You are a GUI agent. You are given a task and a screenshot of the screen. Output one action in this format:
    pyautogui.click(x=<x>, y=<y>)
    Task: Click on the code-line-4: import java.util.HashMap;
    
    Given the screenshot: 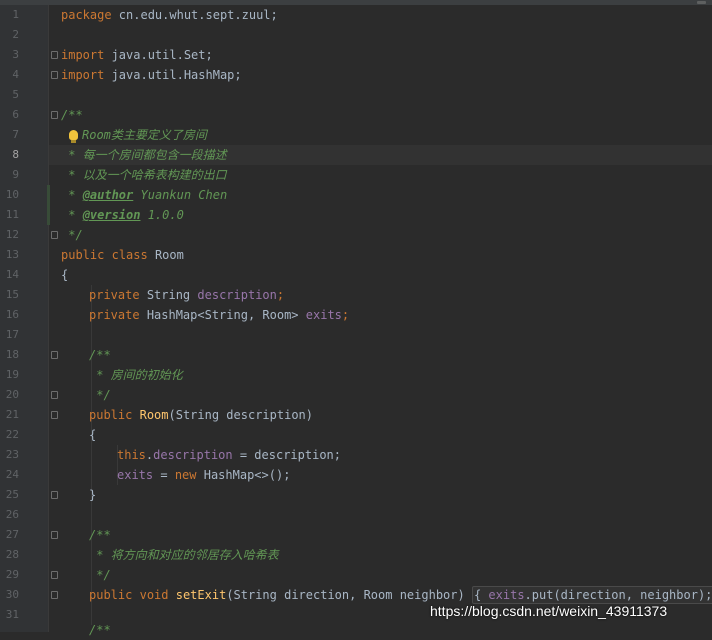 What is the action you would take?
    pyautogui.click(x=151, y=75)
    